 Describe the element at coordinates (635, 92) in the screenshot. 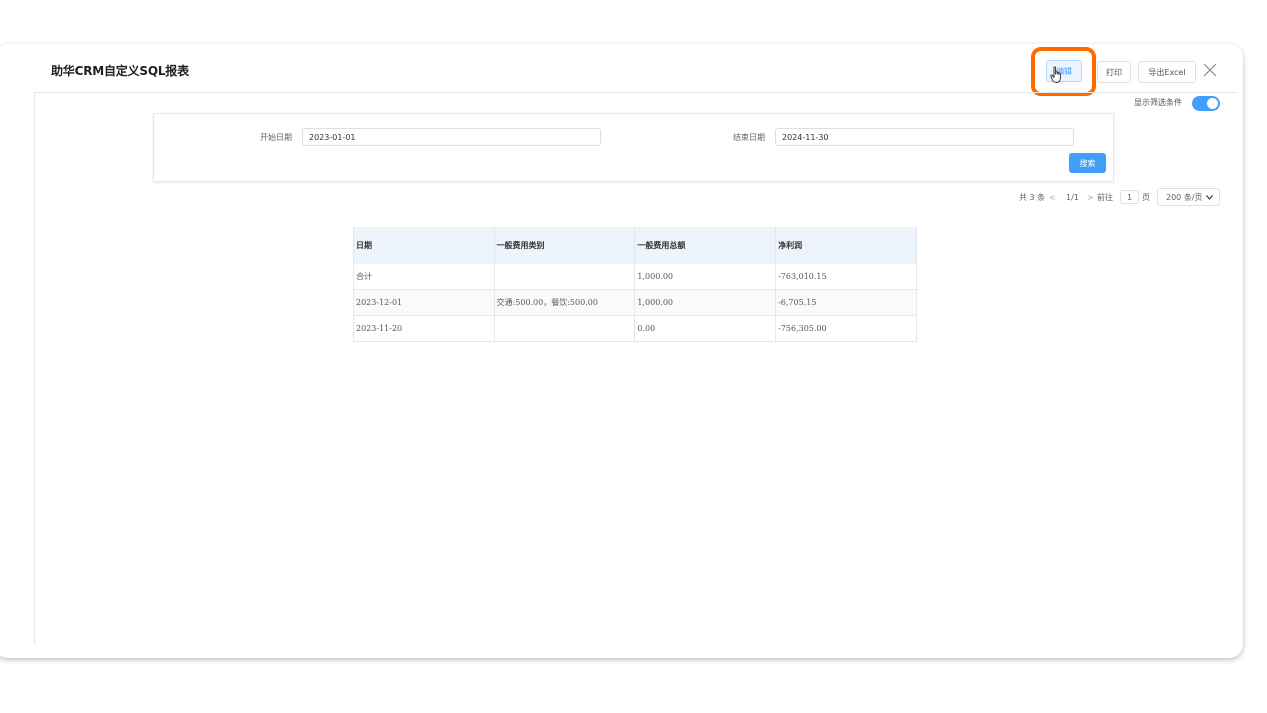

I see `header-divider` at that location.